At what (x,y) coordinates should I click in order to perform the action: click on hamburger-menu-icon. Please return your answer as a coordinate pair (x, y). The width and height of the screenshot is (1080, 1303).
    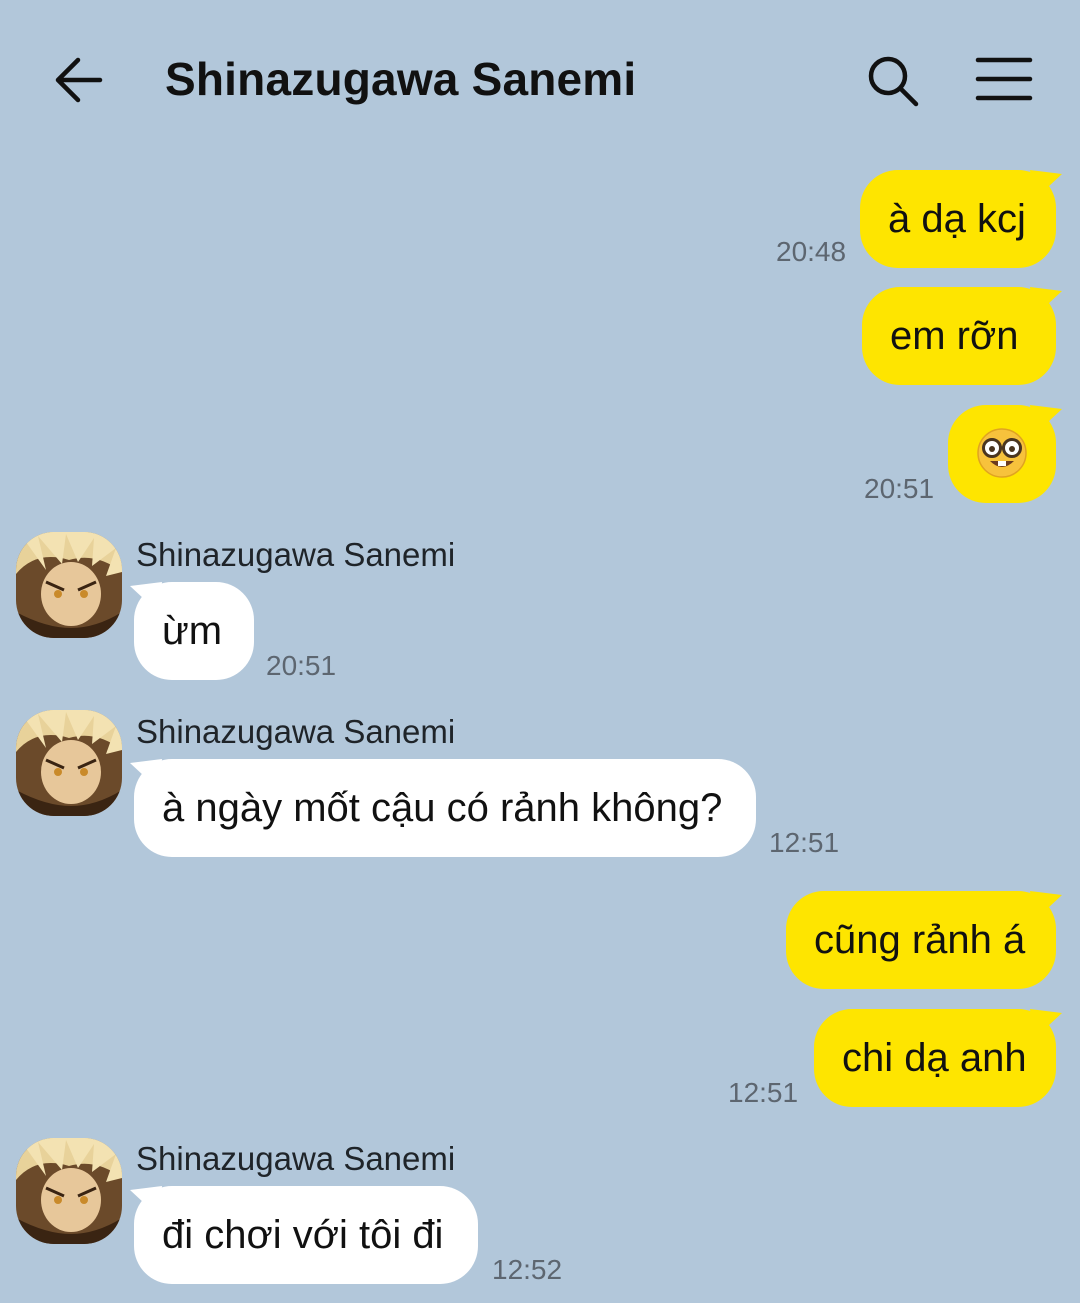
    Looking at the image, I should click on (1004, 79).